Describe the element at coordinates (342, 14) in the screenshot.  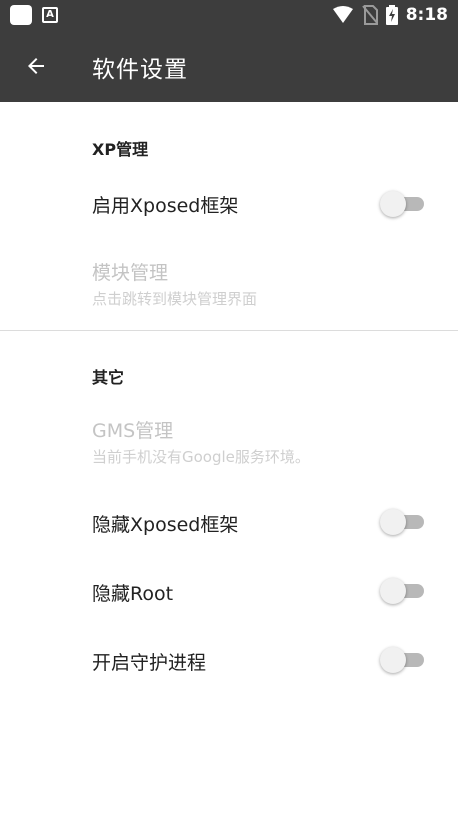
I see `wifi-icon` at that location.